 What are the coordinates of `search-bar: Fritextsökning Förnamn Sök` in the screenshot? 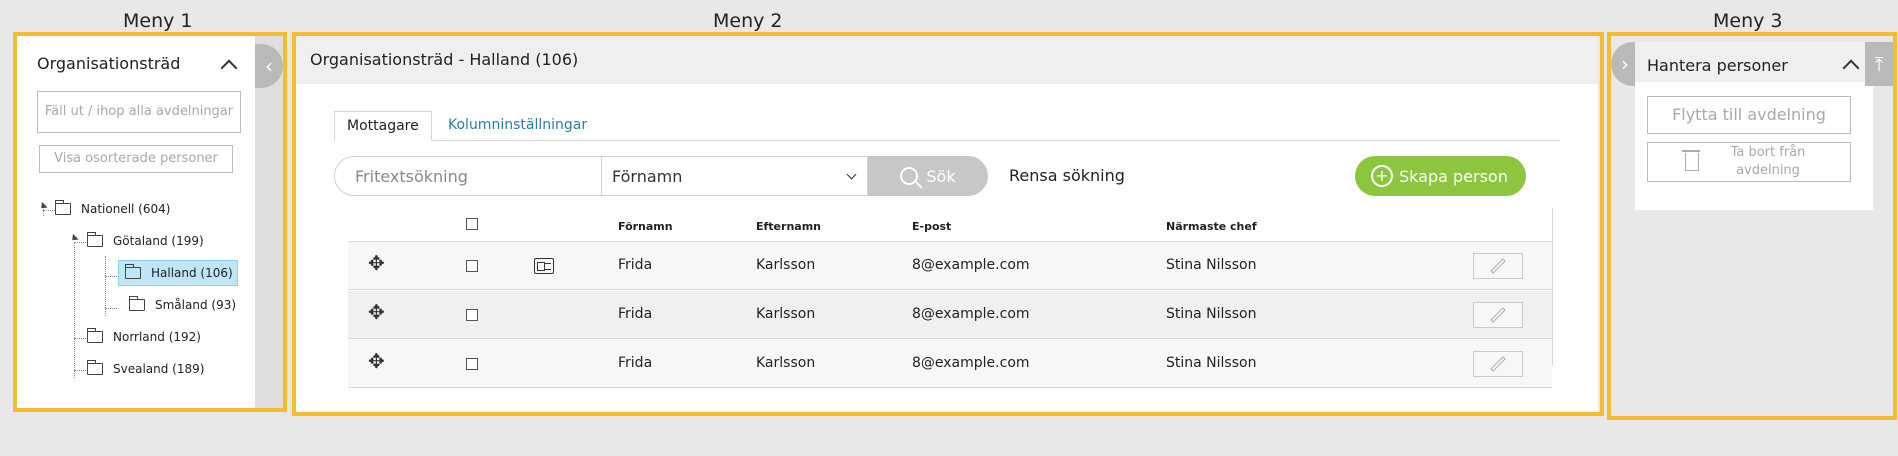 It's located at (661, 176).